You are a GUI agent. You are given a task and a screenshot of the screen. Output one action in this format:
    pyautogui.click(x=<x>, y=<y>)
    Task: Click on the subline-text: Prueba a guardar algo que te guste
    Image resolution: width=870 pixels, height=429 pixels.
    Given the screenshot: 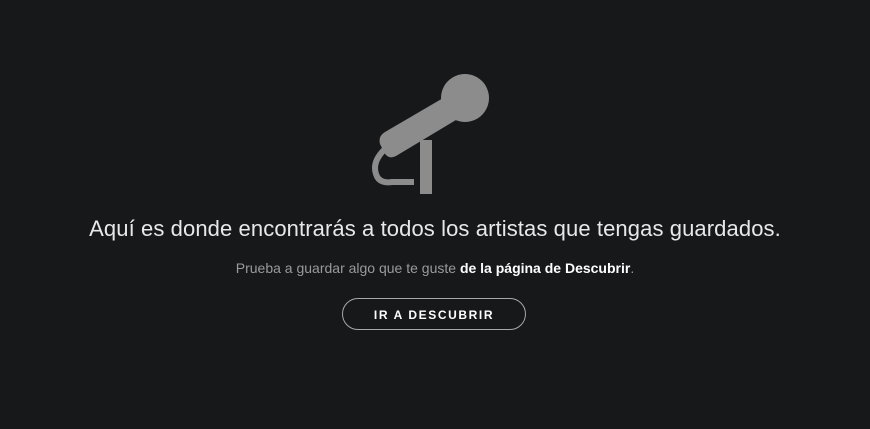 What is the action you would take?
    pyautogui.click(x=347, y=268)
    